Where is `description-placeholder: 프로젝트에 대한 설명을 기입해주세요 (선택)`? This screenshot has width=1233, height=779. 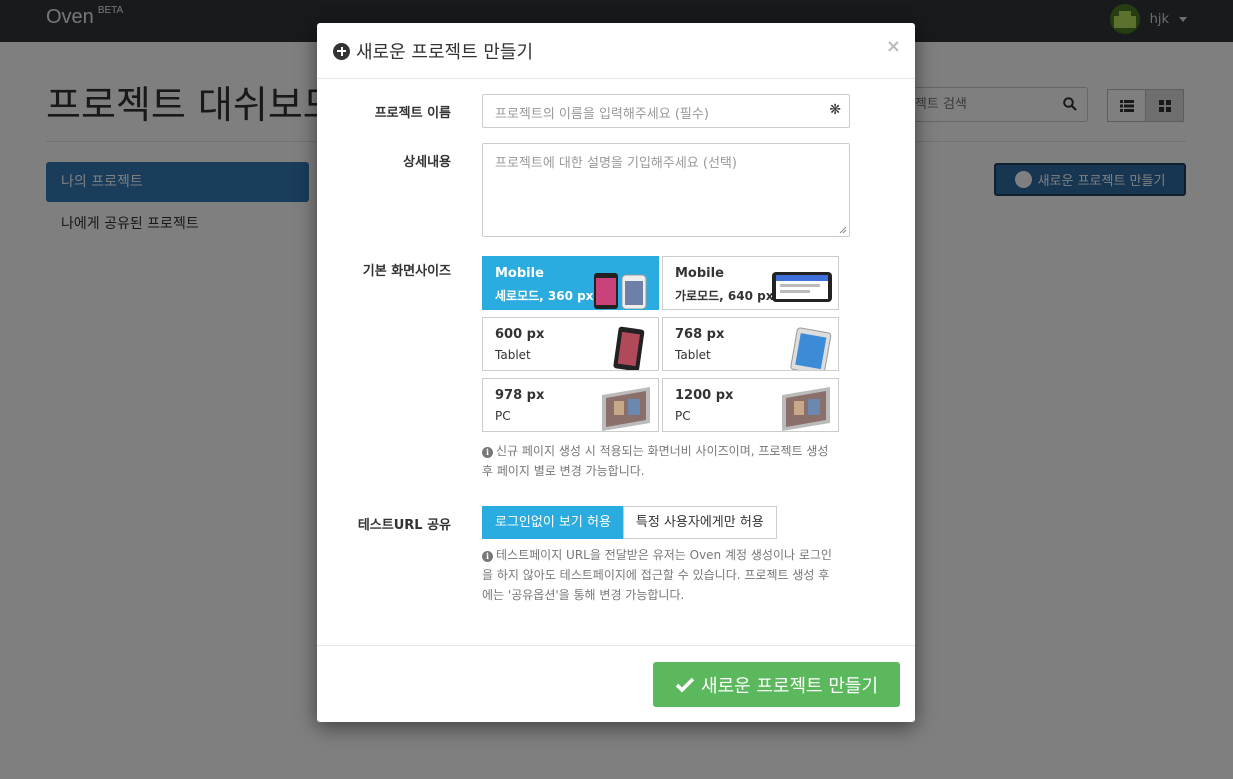
description-placeholder: 프로젝트에 대한 설명을 기입해주세요 (선택) is located at coordinates (616, 163).